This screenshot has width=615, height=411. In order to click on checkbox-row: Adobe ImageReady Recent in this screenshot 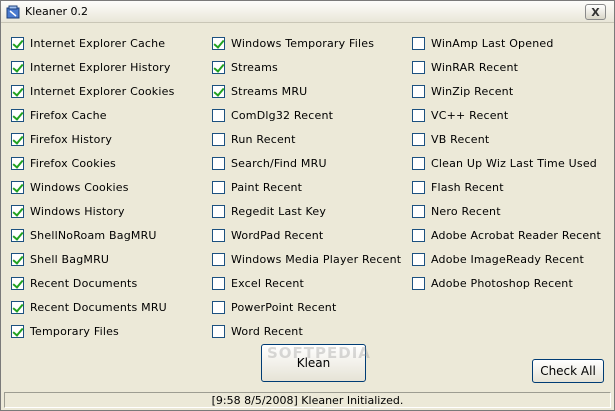, I will do `click(506, 259)`.